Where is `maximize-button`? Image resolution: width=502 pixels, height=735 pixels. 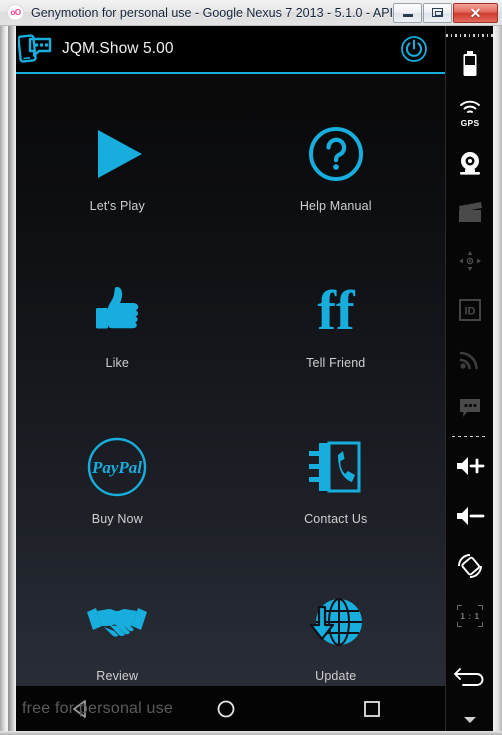
maximize-button is located at coordinates (437, 12).